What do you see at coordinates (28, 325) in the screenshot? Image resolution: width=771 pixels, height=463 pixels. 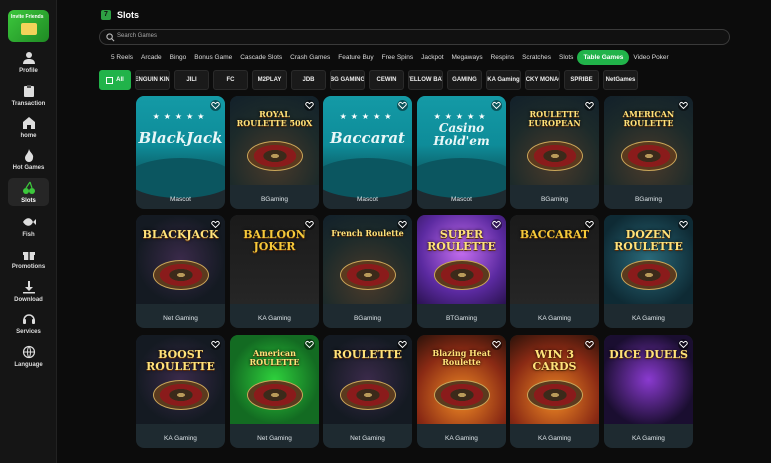 I see `sidebar-item-services: Services` at bounding box center [28, 325].